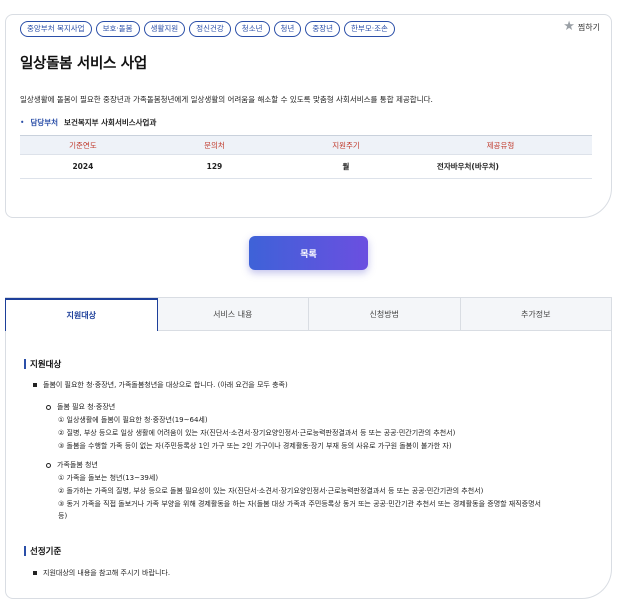  I want to click on bookmark-button: ★ 찜하기, so click(581, 27).